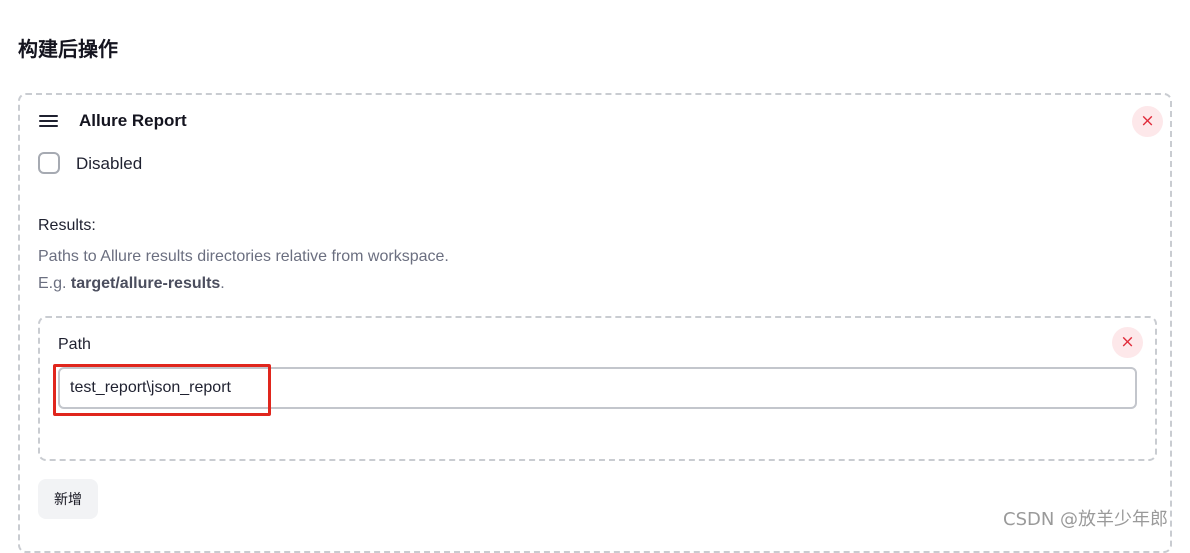 This screenshot has width=1190, height=553. What do you see at coordinates (68, 499) in the screenshot?
I see `add-path-button: 新增` at bounding box center [68, 499].